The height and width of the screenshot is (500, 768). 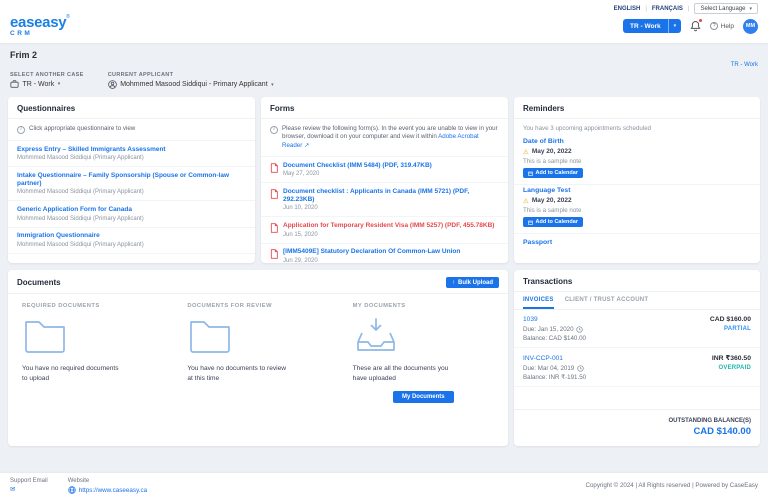 I want to click on invoice-balance: Balance: CAD $140.00, so click(x=554, y=338).